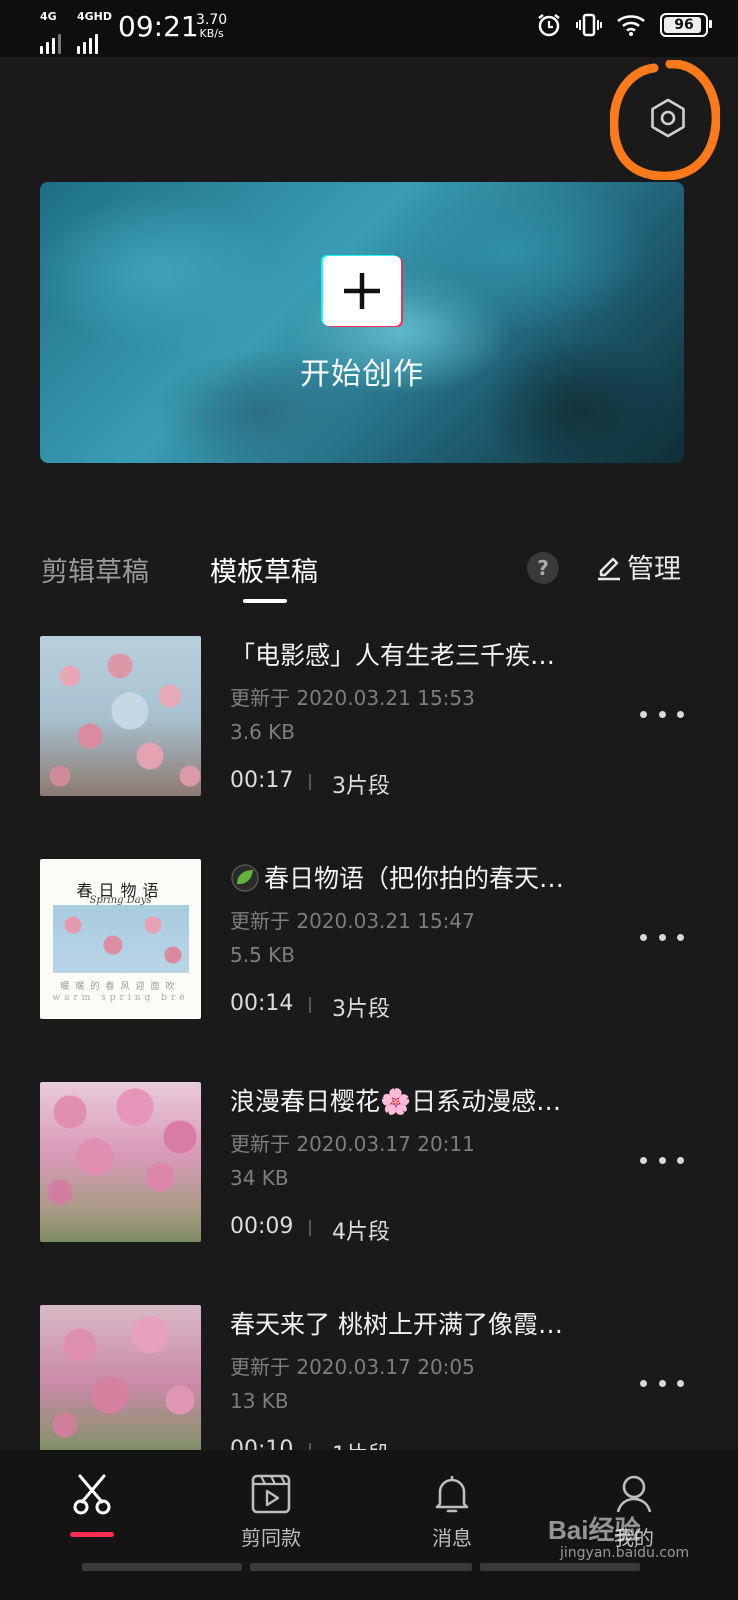  I want to click on nav-messages: 消息, so click(452, 1511).